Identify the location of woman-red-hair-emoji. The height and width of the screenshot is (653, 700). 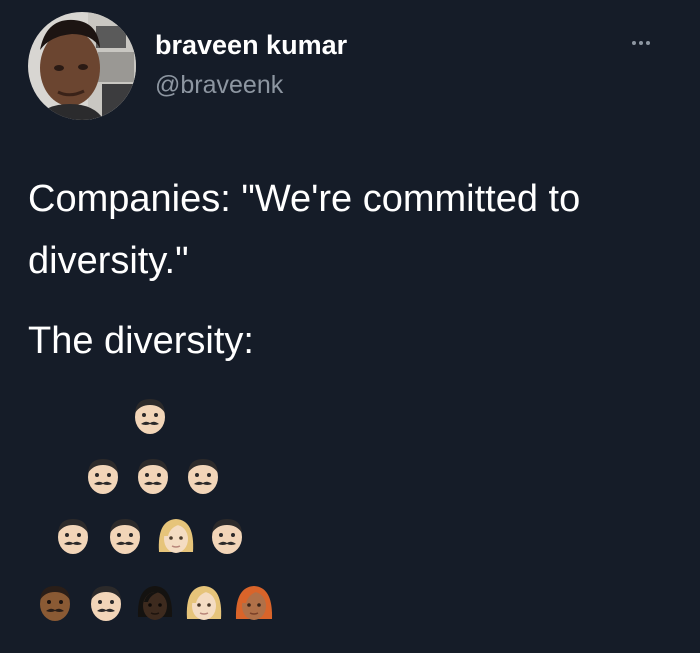
(254, 603).